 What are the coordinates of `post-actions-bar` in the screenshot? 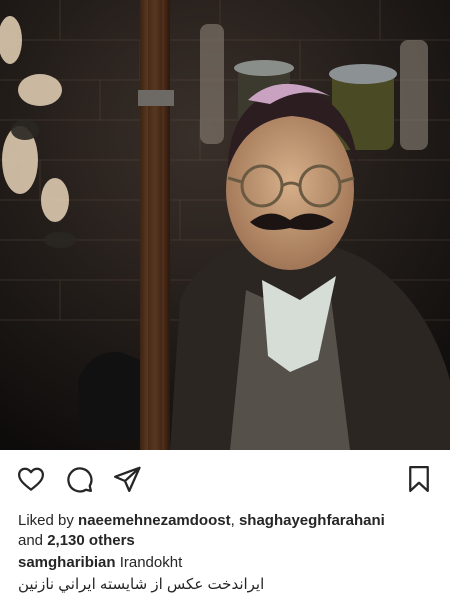 It's located at (225, 477).